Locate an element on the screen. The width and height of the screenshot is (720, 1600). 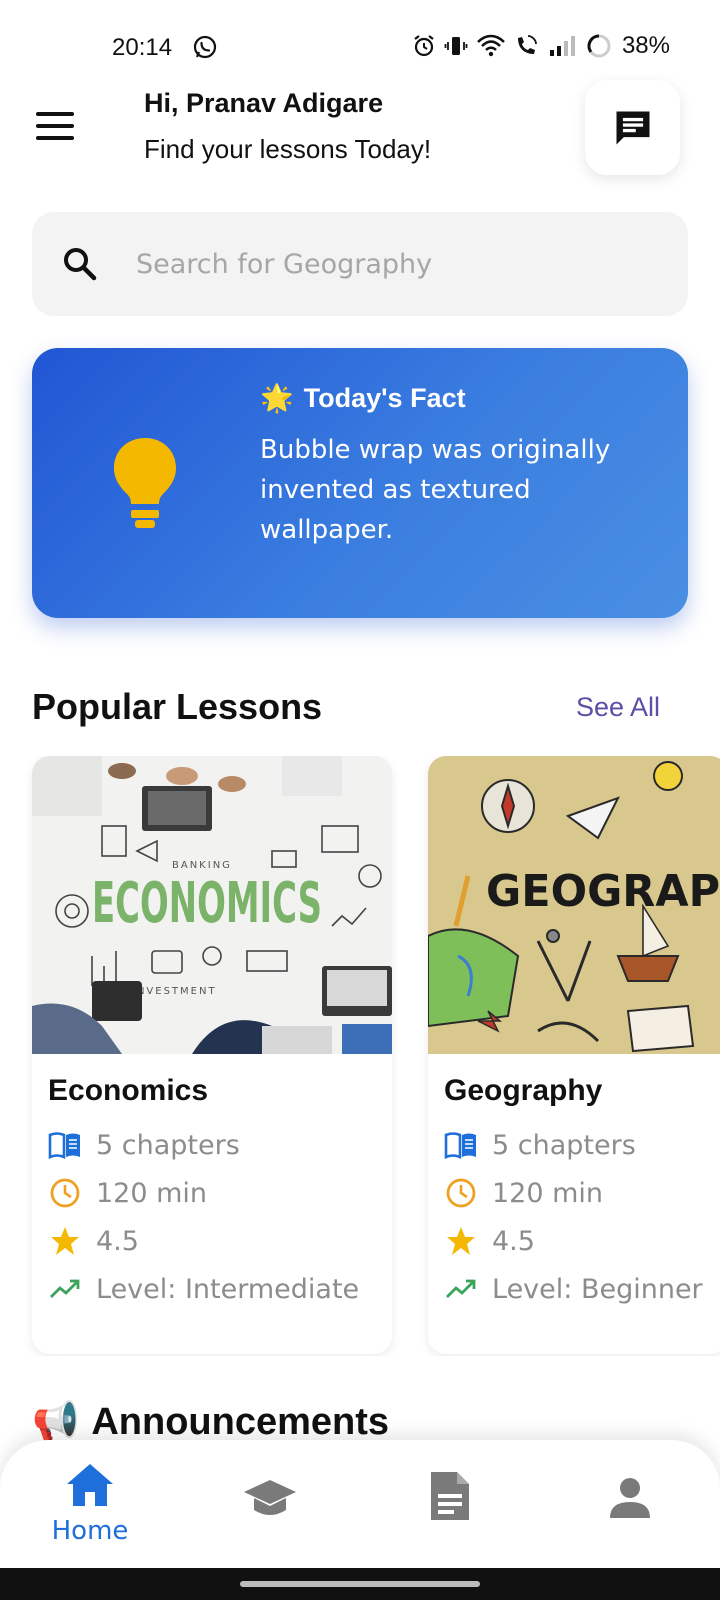
menu-button is located at coordinates (56, 127).